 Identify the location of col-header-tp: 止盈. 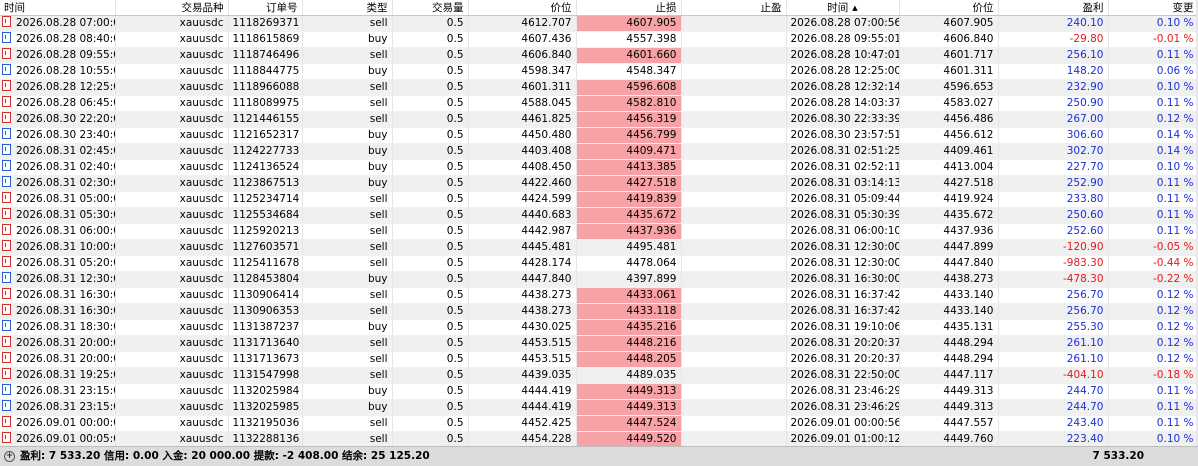
(734, 8).